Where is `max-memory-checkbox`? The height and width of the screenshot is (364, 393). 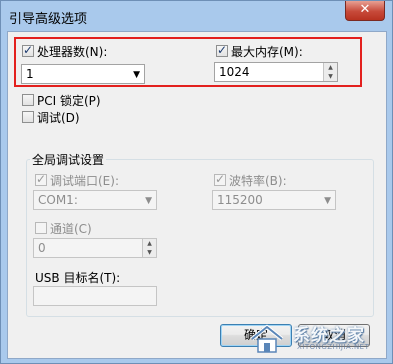
max-memory-checkbox is located at coordinates (222, 50).